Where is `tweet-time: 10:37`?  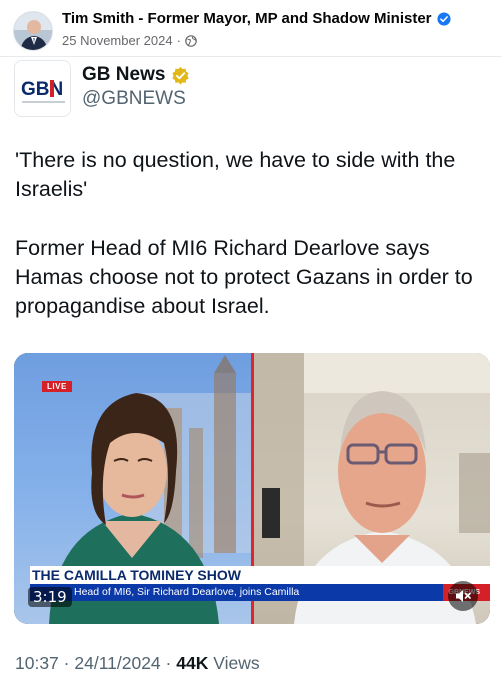
tweet-time: 10:37 is located at coordinates (37, 663).